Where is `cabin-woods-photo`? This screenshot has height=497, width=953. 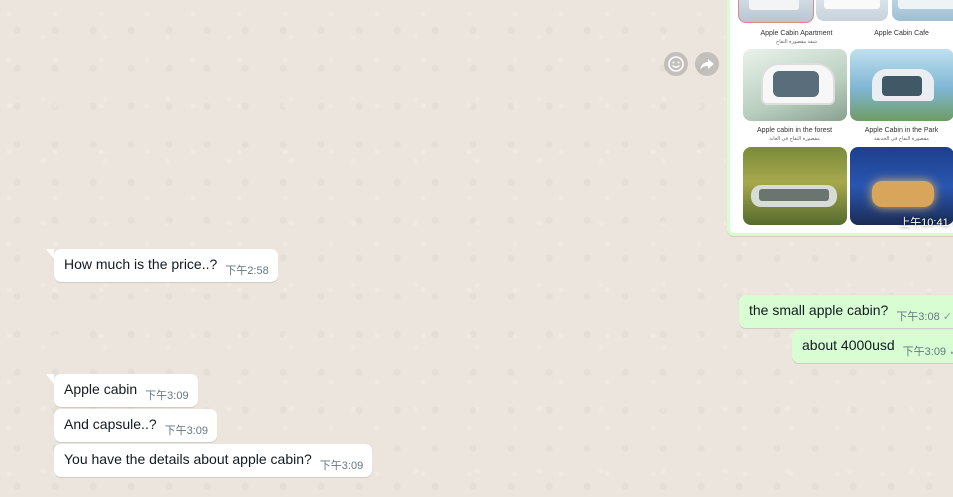
cabin-woods-photo is located at coordinates (795, 186).